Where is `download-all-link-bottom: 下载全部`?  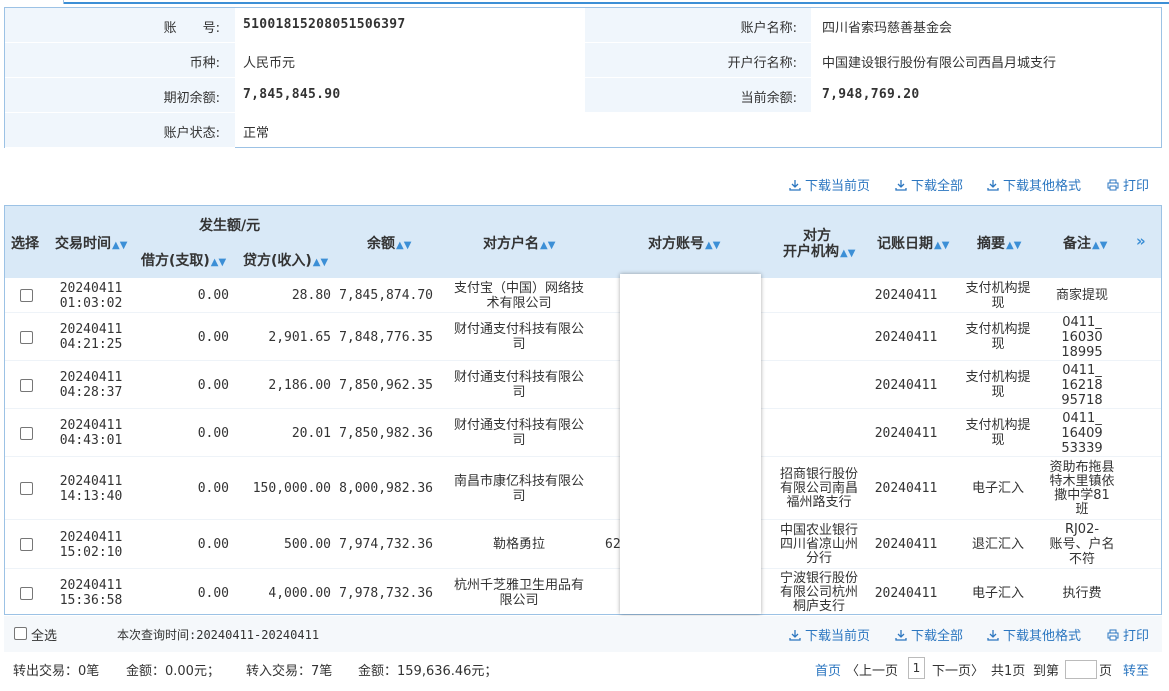
download-all-link-bottom: 下载全部 is located at coordinates (929, 634).